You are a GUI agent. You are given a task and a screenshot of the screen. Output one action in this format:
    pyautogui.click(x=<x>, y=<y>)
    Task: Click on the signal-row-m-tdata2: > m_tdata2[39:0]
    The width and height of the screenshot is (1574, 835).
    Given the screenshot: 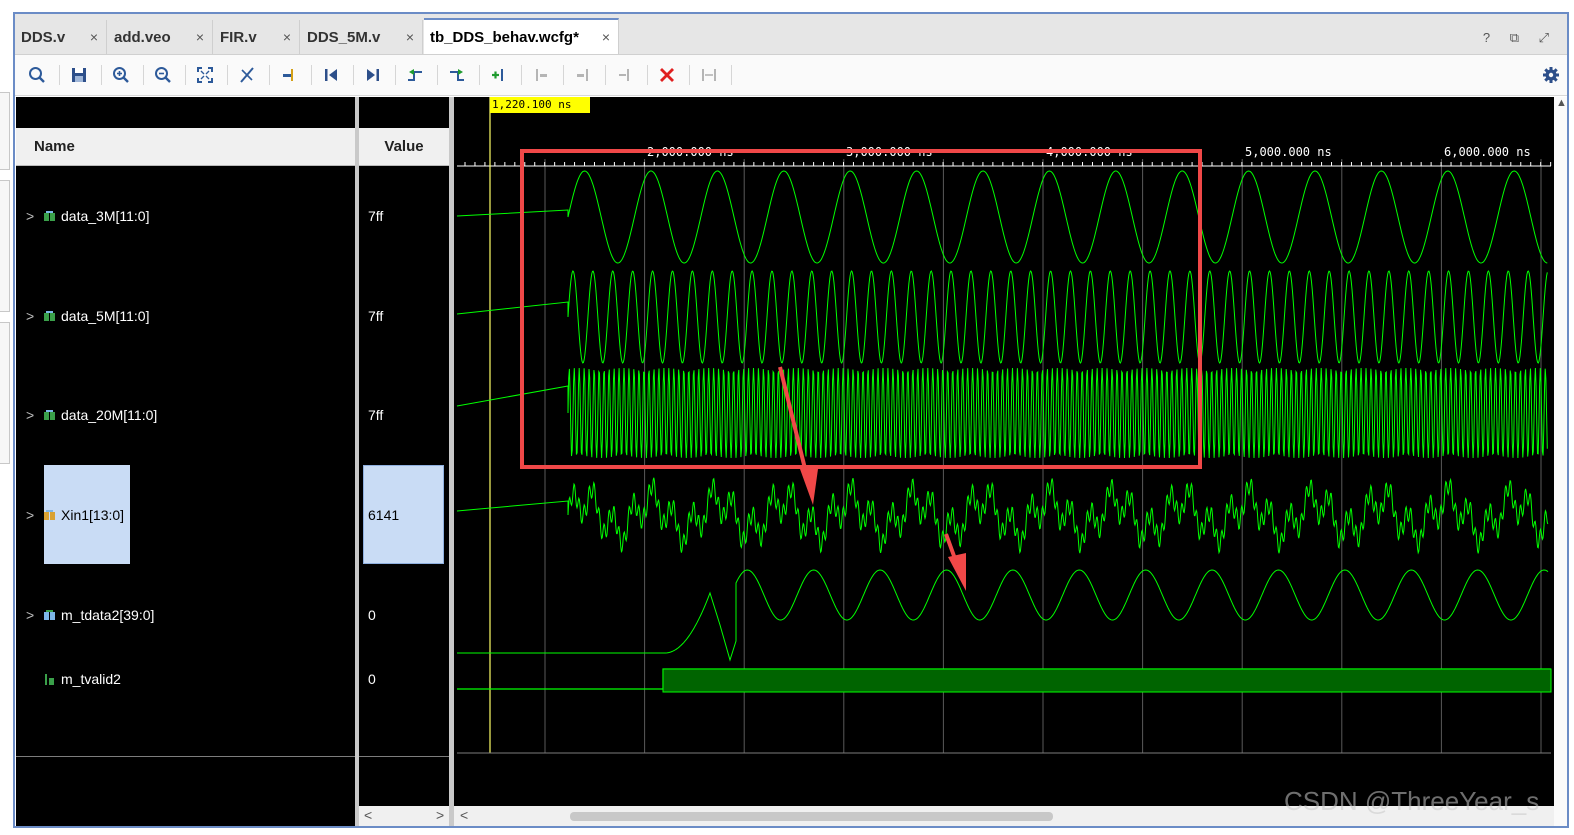 What is the action you would take?
    pyautogui.click(x=185, y=615)
    